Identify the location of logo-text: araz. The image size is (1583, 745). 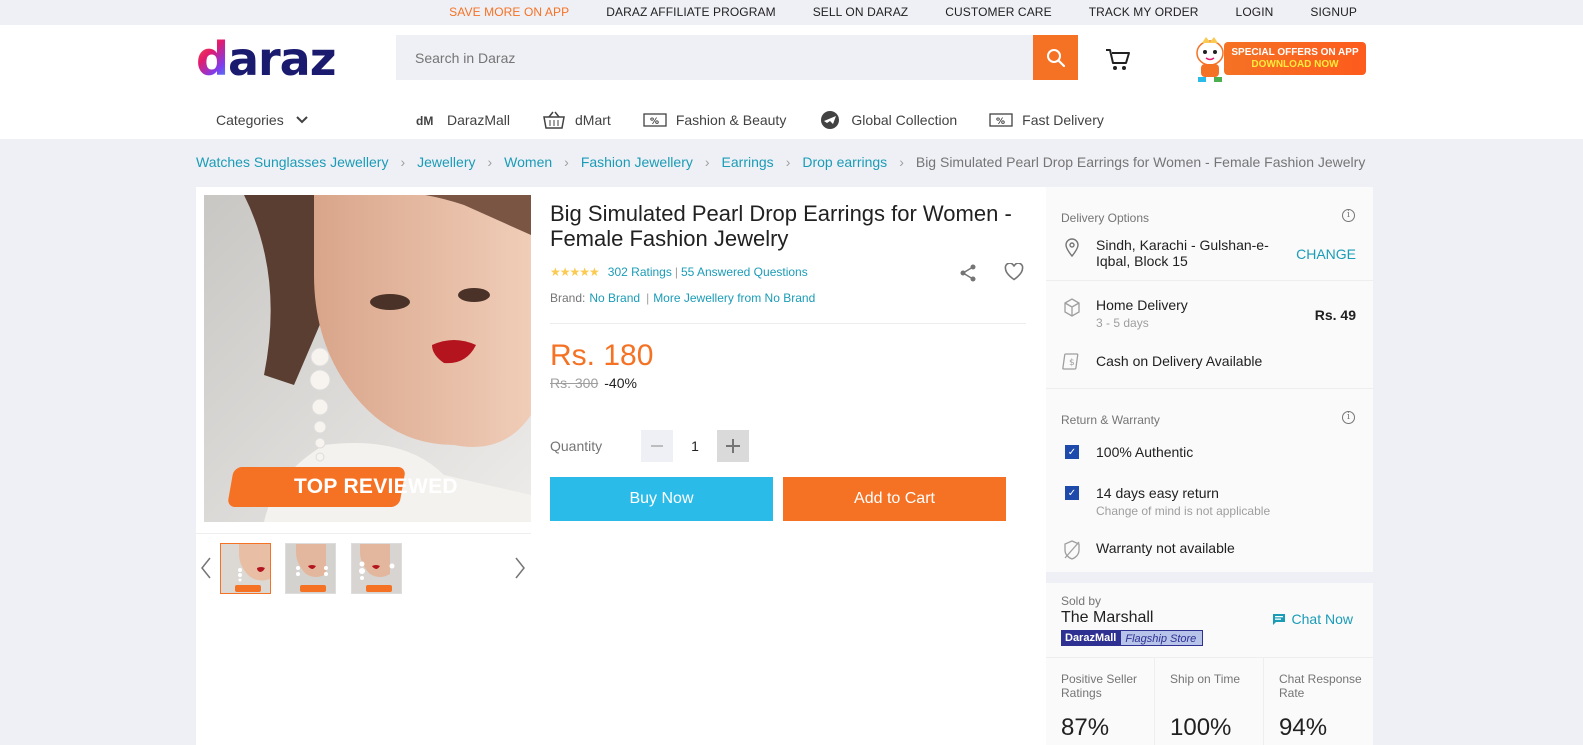
(282, 59).